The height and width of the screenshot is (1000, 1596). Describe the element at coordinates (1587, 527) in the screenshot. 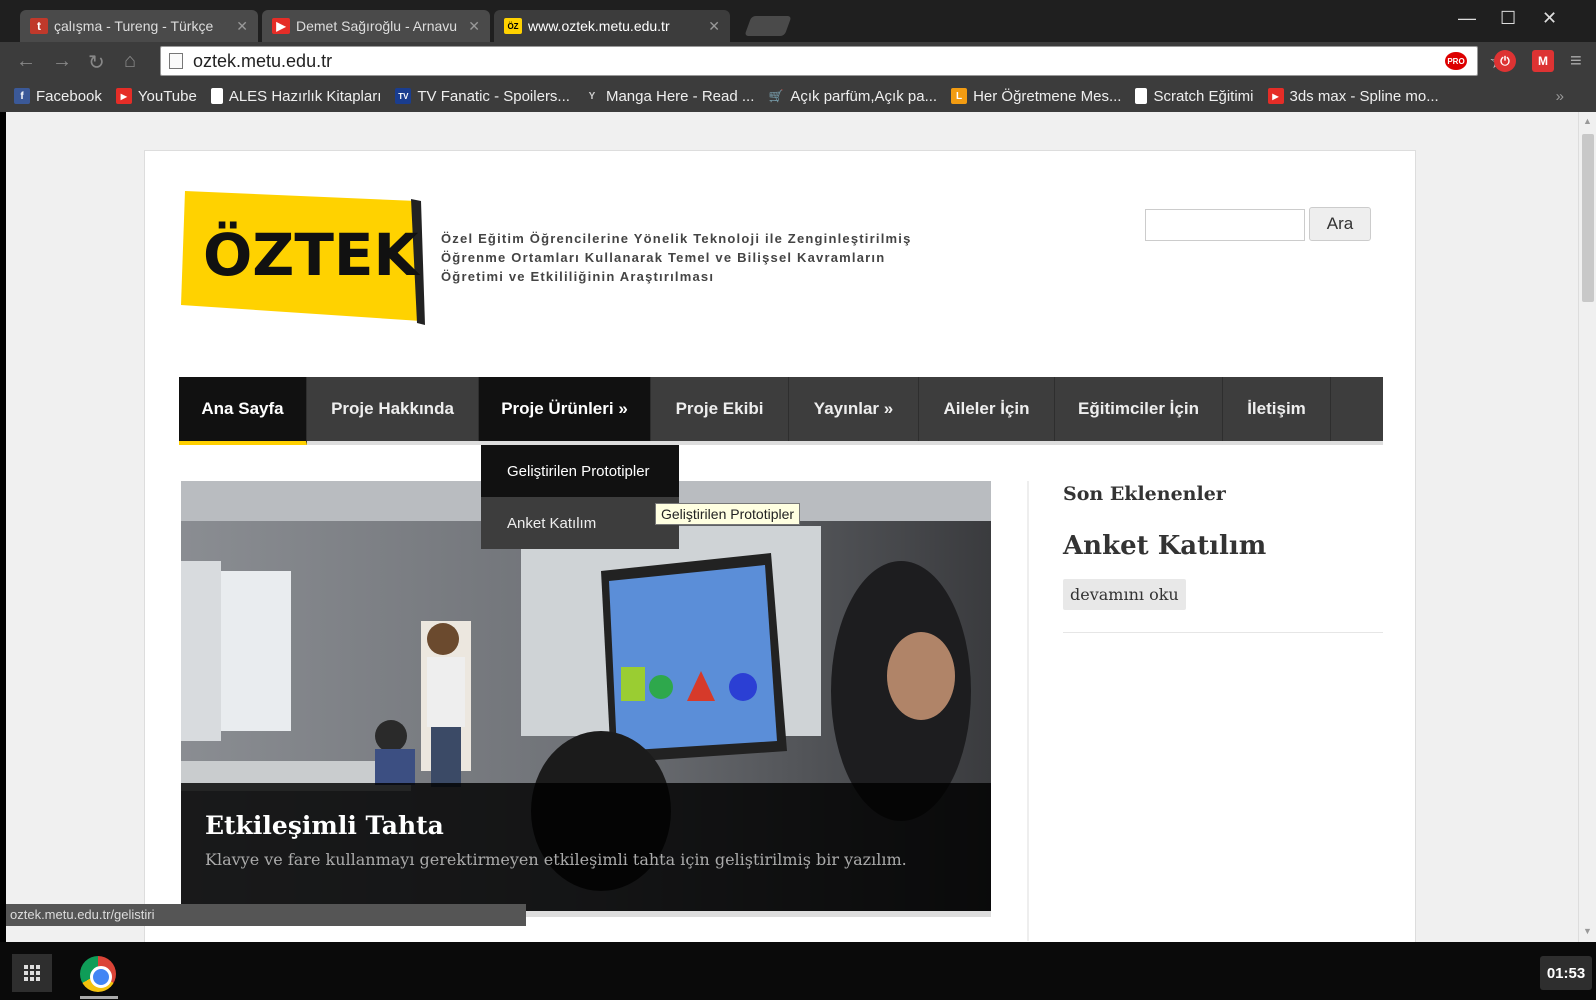

I see `page-scrollbar: ▲ ▼` at that location.